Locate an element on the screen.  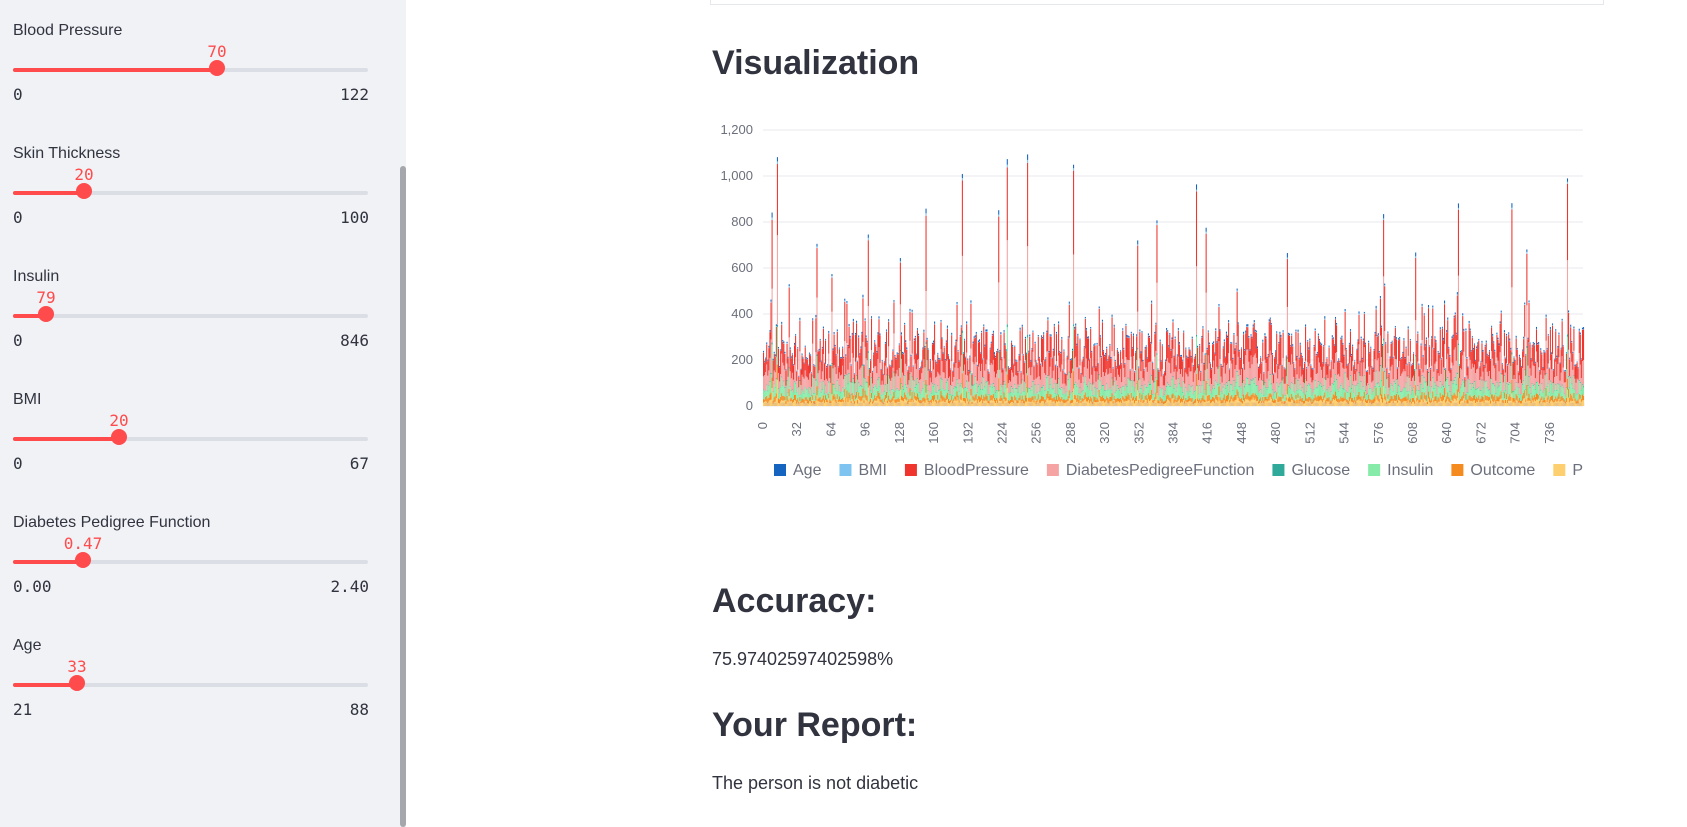
slider-track: 79 is located at coordinates (190, 305).